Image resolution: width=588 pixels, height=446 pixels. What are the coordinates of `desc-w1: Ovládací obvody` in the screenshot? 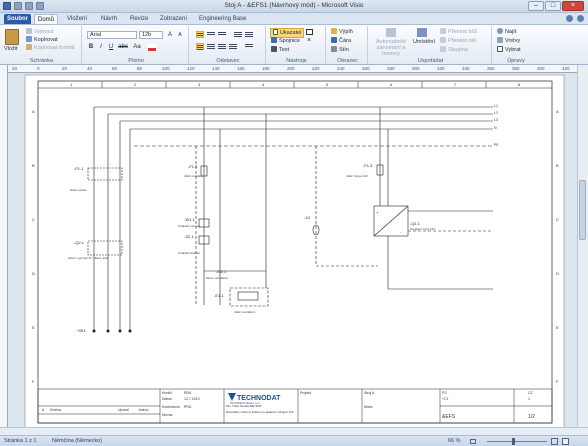 It's located at (189, 226).